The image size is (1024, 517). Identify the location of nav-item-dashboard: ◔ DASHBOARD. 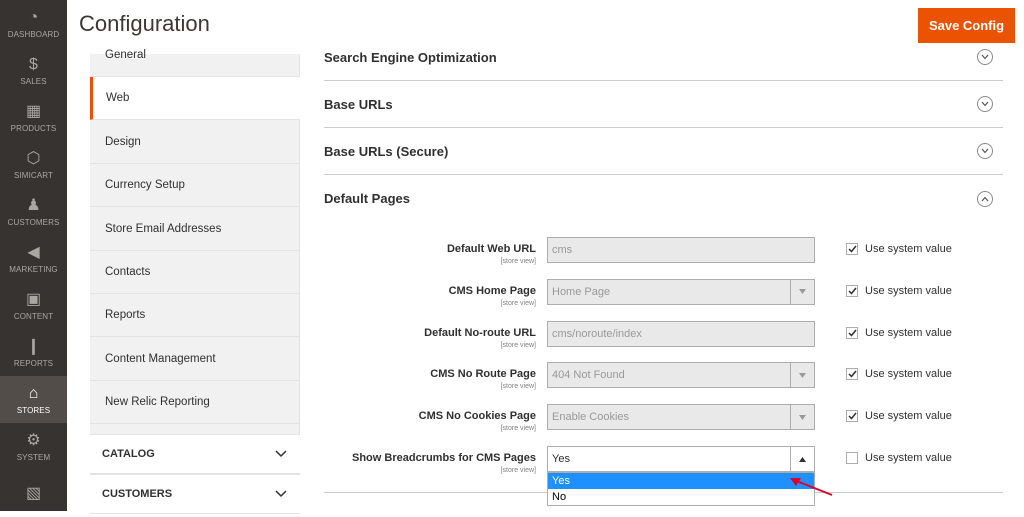
(33, 23).